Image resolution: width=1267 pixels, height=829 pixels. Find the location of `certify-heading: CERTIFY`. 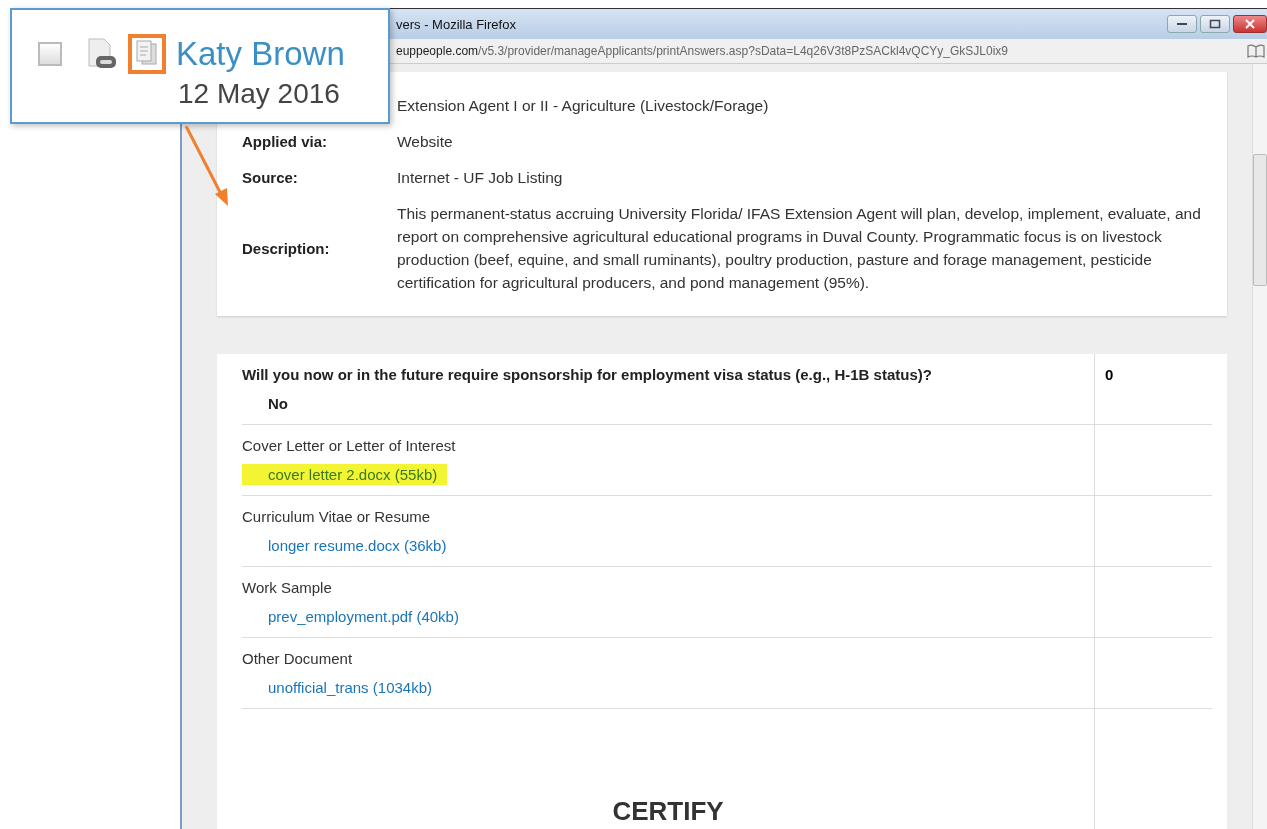

certify-heading: CERTIFY is located at coordinates (668, 811).